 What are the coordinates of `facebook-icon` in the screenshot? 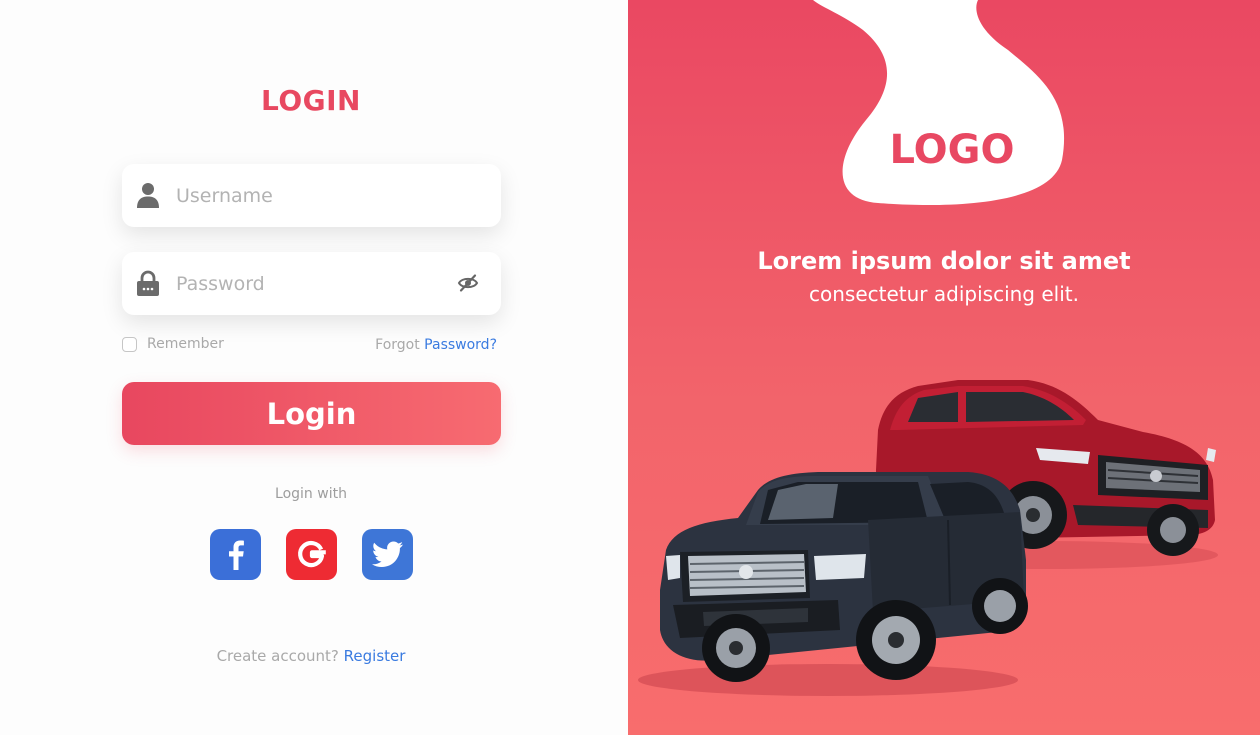 It's located at (236, 555).